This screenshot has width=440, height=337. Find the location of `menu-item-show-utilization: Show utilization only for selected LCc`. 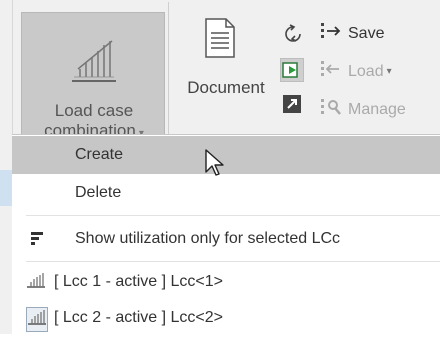

menu-item-show-utilization: Show utilization only for selected LCc is located at coordinates (226, 239).